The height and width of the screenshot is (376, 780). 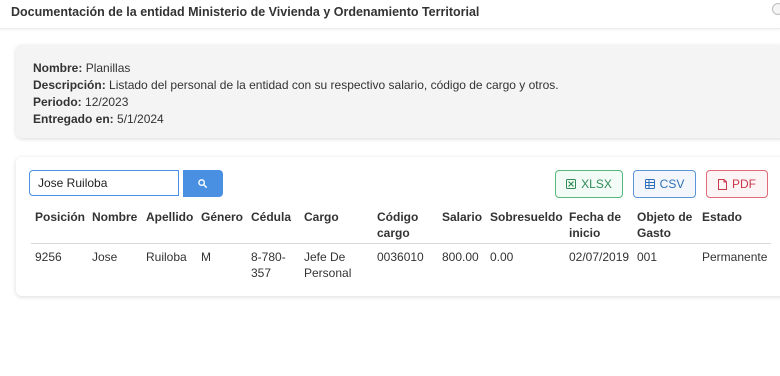 I want to click on cell-cedula-line1: 8-780-, so click(x=268, y=257).